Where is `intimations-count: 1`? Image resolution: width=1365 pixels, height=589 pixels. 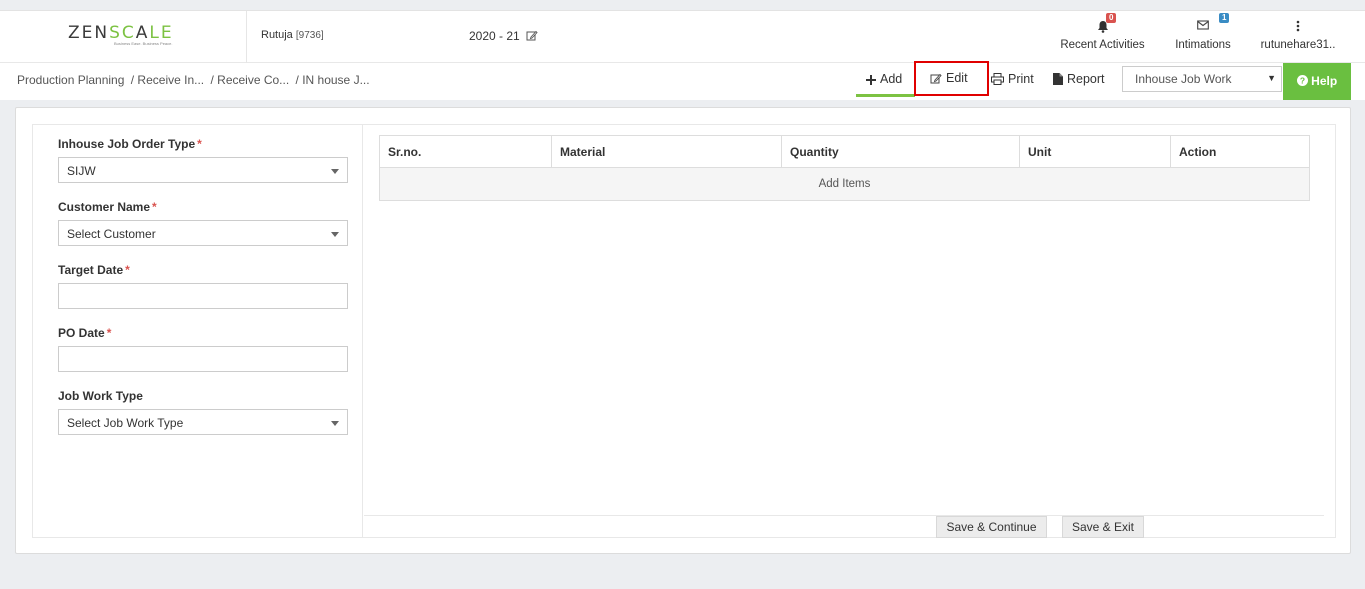 intimations-count: 1 is located at coordinates (1224, 18).